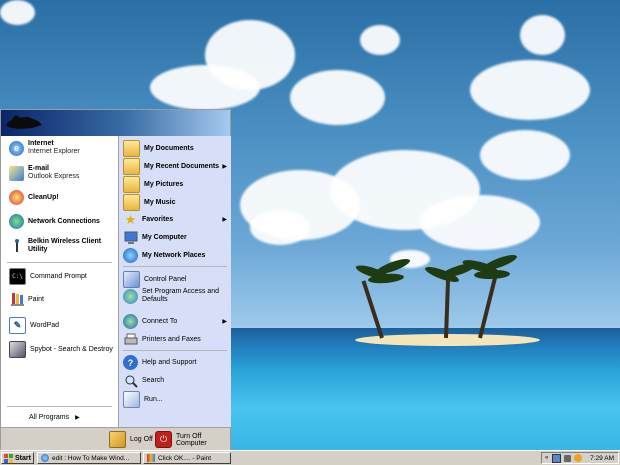 Image resolution: width=620 pixels, height=465 pixels. I want to click on menu-my-recent-documents: My Recent Documents ▶, so click(176, 166).